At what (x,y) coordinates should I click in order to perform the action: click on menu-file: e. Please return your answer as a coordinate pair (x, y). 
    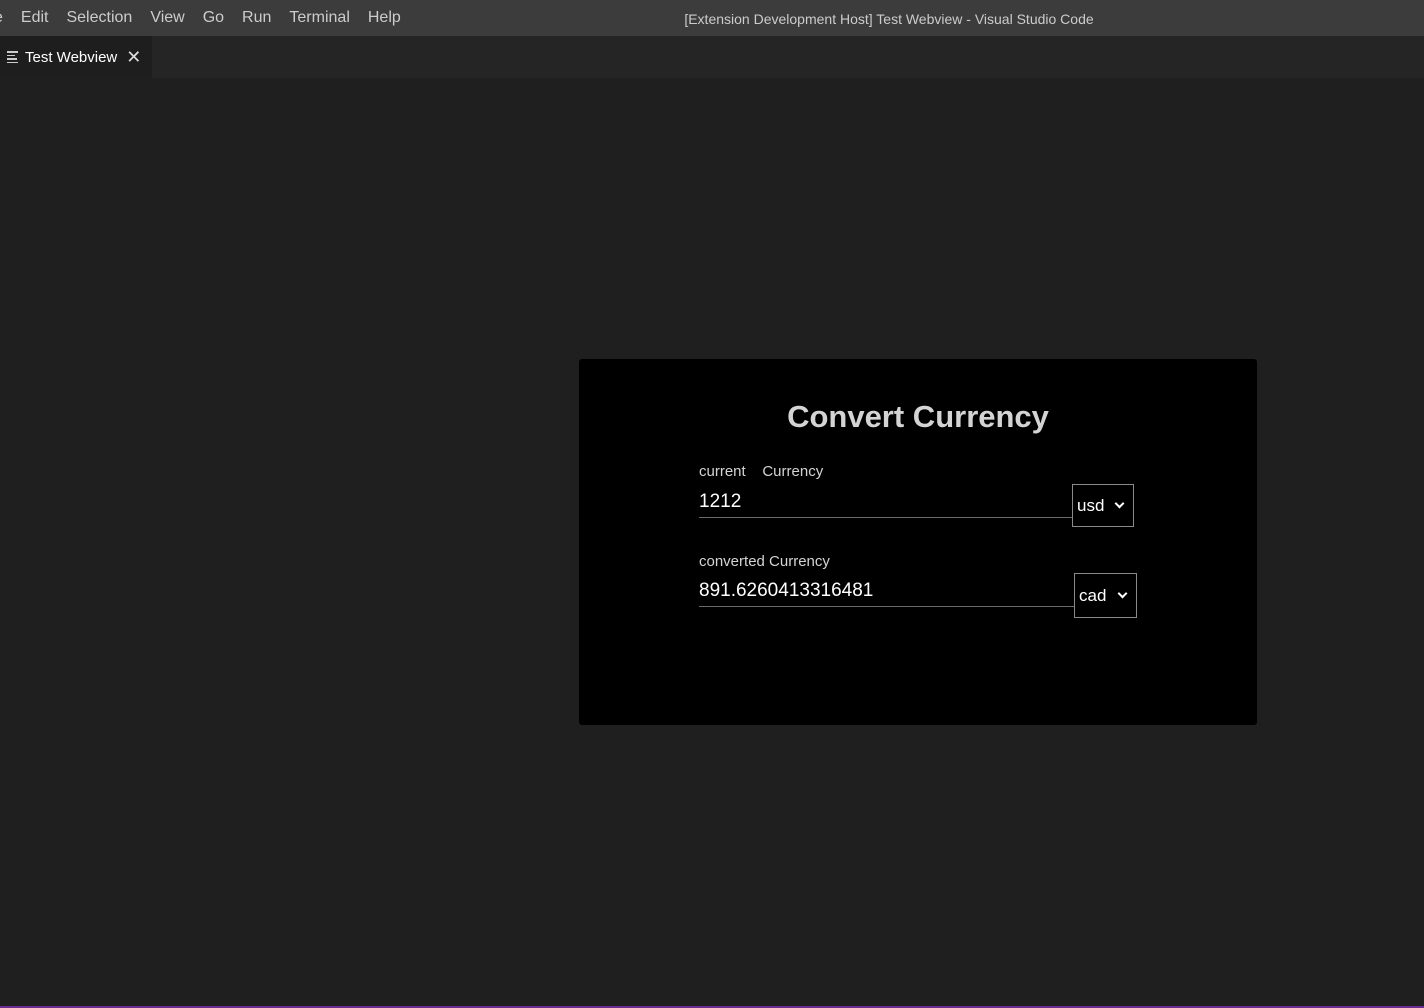
    Looking at the image, I should click on (1, 18).